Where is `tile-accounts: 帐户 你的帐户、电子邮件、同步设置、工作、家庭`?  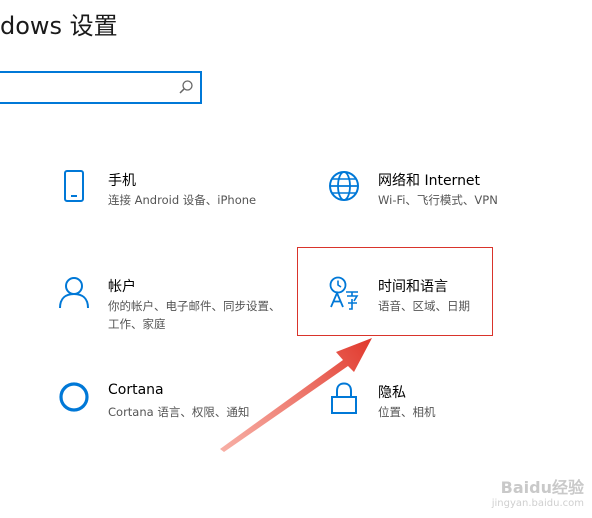 tile-accounts: 帐户 你的帐户、电子邮件、同步设置、工作、家庭 is located at coordinates (178, 306).